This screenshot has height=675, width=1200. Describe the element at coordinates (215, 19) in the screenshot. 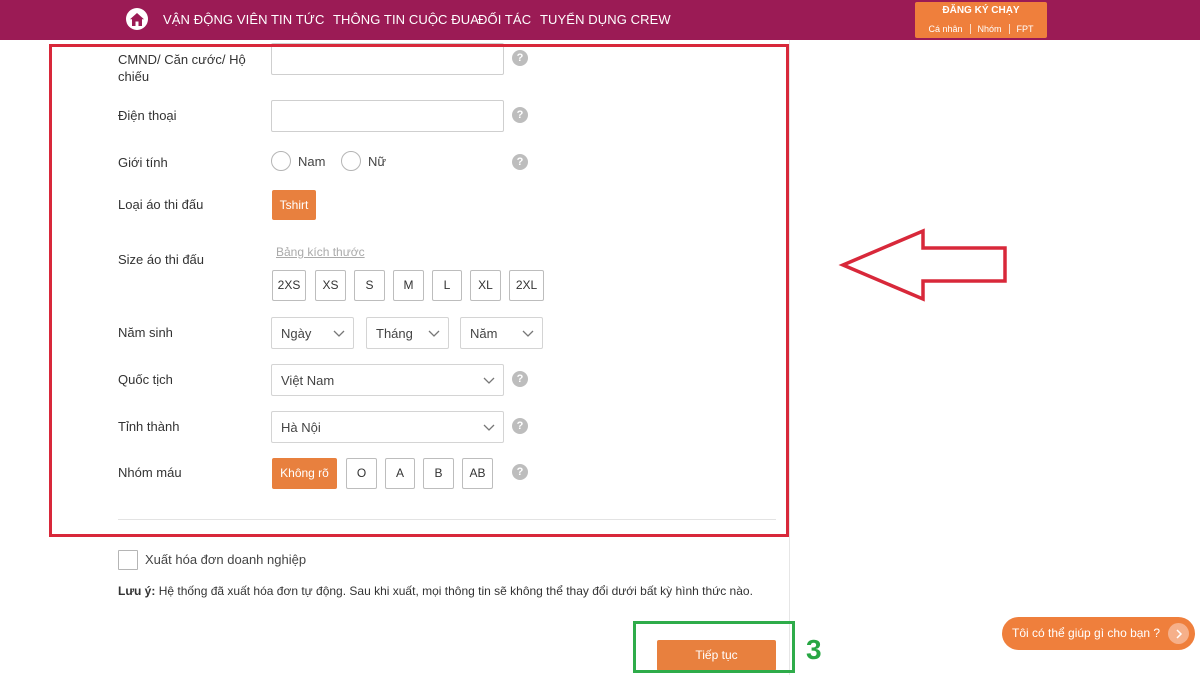

I see `nav-item-athletes: VẬN ĐỘNG VIÊN` at that location.